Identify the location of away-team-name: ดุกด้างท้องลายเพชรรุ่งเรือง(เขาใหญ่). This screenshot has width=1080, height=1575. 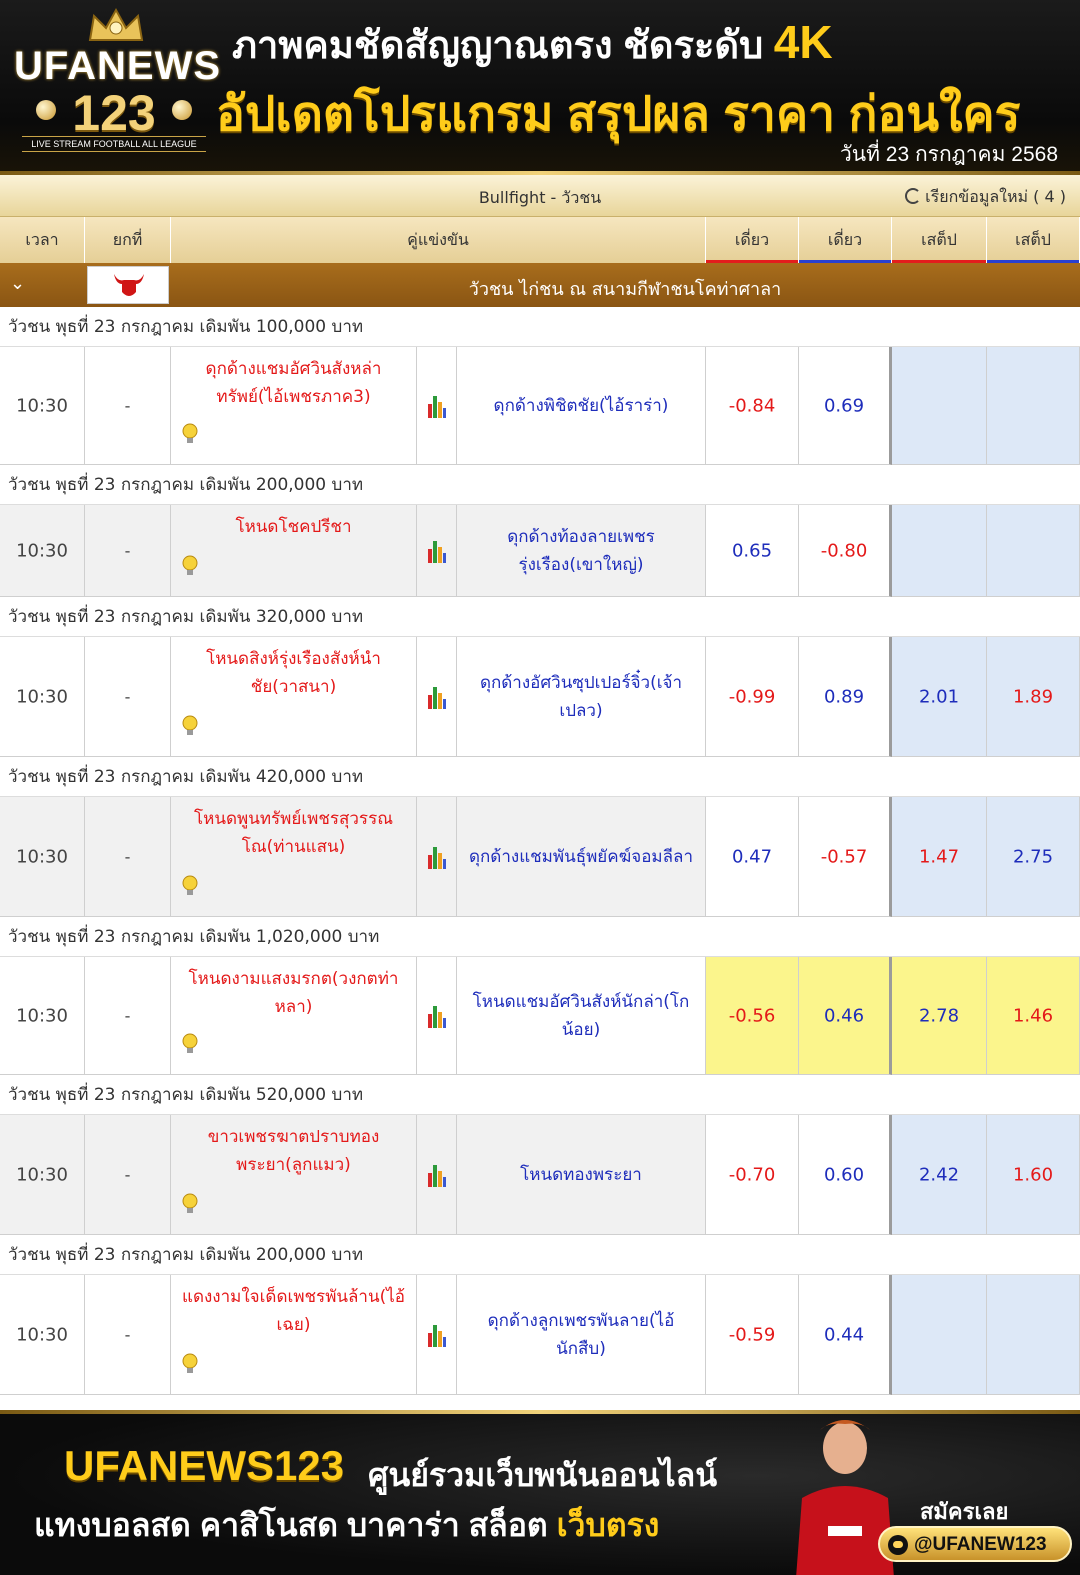
(581, 550).